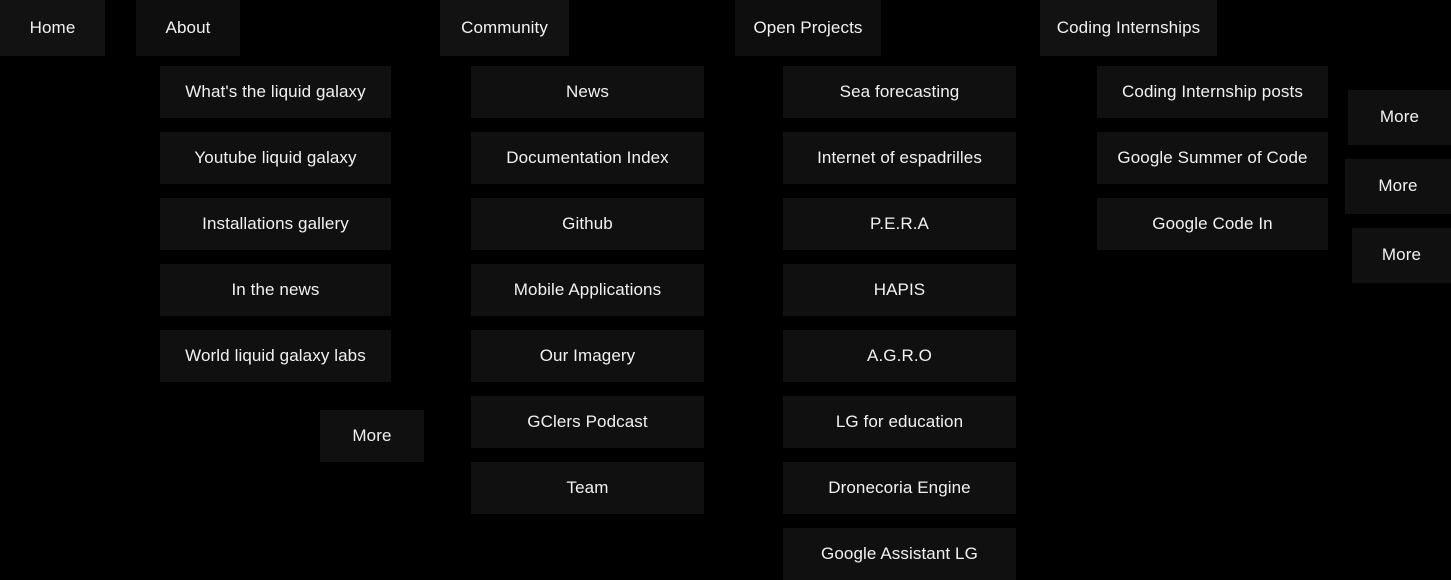 Image resolution: width=1451 pixels, height=580 pixels. What do you see at coordinates (591, 154) in the screenshot?
I see `menu-item: Documentation Index` at bounding box center [591, 154].